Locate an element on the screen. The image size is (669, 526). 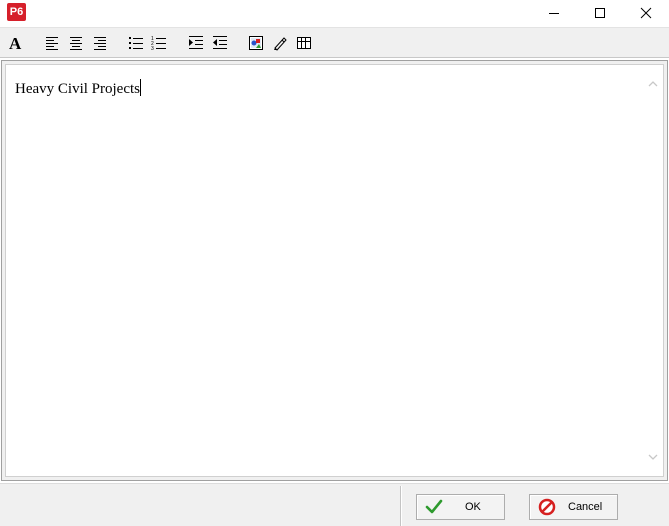
footer-button-panel: OK Cancel is located at coordinates (534, 506).